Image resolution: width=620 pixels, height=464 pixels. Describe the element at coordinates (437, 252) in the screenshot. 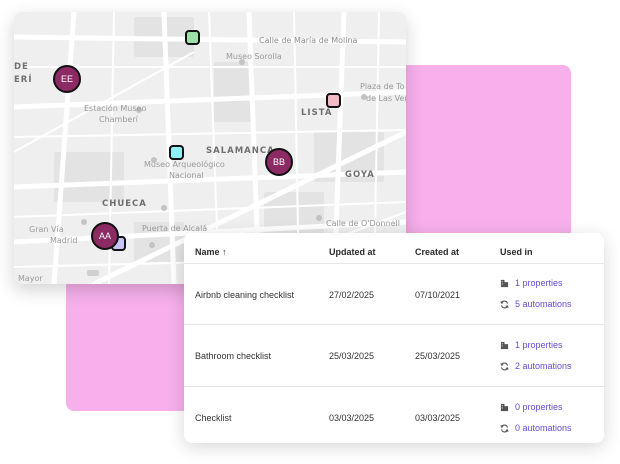

I see `column-header-created: Created at` at that location.